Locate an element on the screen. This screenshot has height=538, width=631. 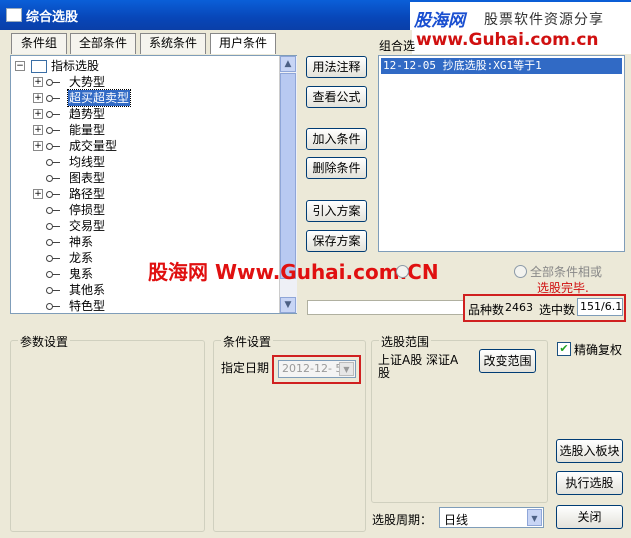
condition-title: 条件设置 is located at coordinates (247, 341).